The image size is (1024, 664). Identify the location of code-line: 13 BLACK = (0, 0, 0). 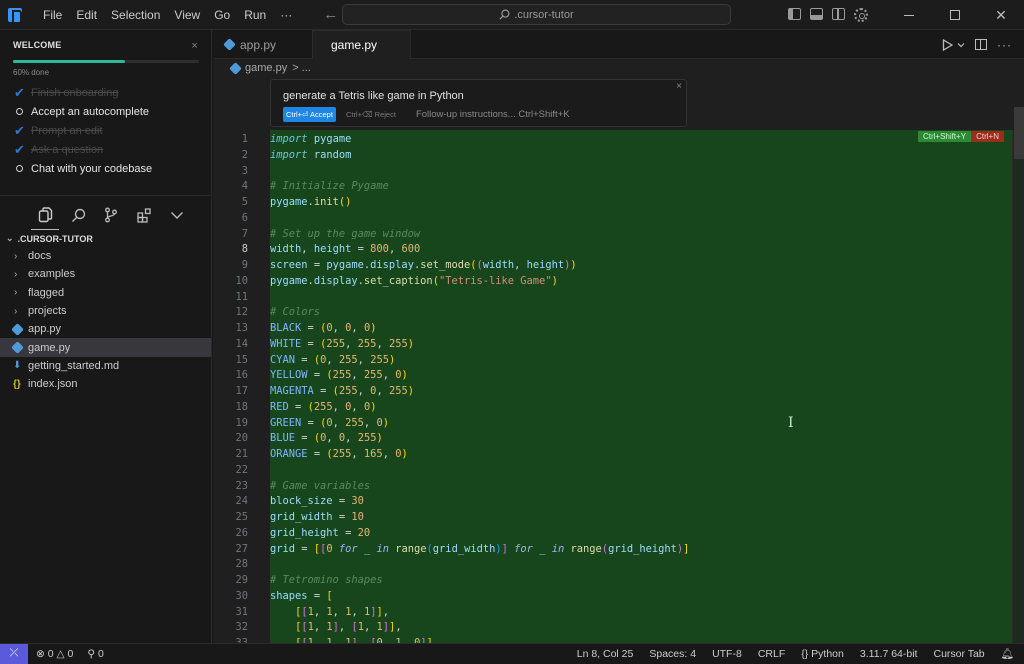
(613, 329).